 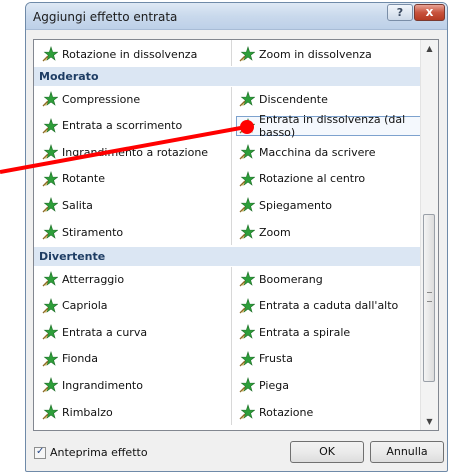 I want to click on effect-label: Entrata in dissolvenza (dal basso), so click(x=332, y=125).